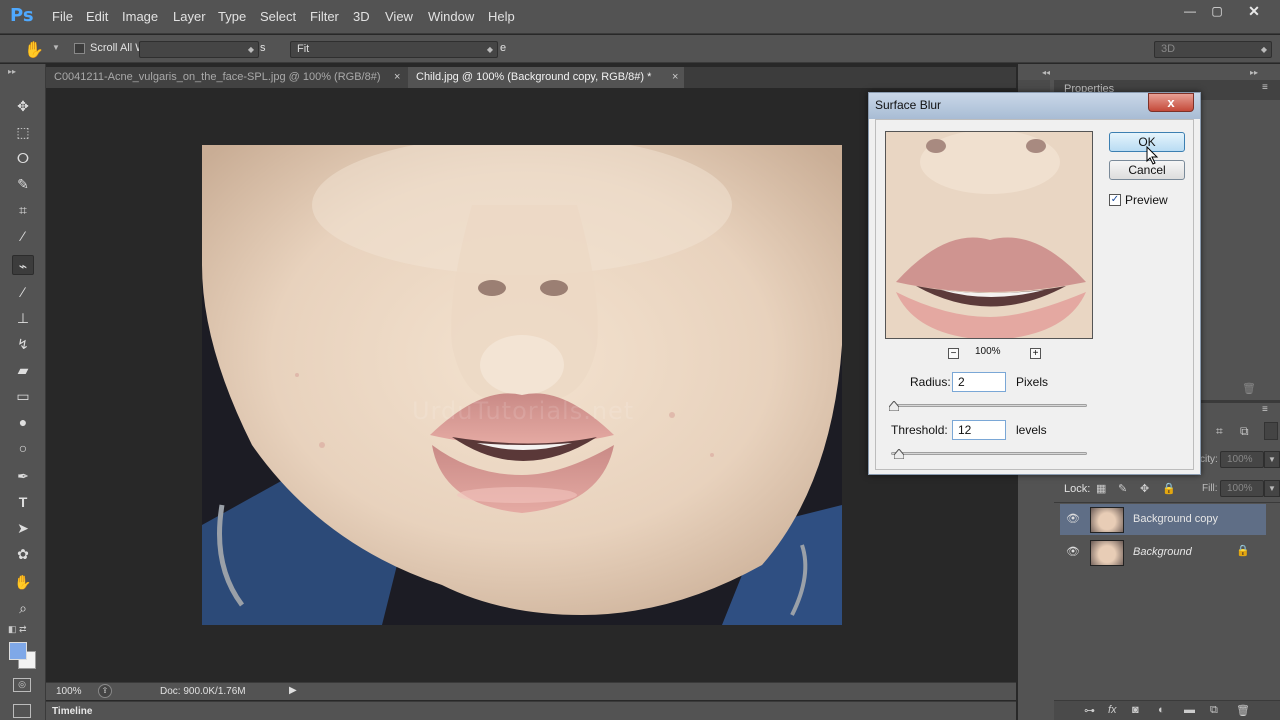 The height and width of the screenshot is (720, 1280). I want to click on scroll-all-checkbox, so click(79, 48).